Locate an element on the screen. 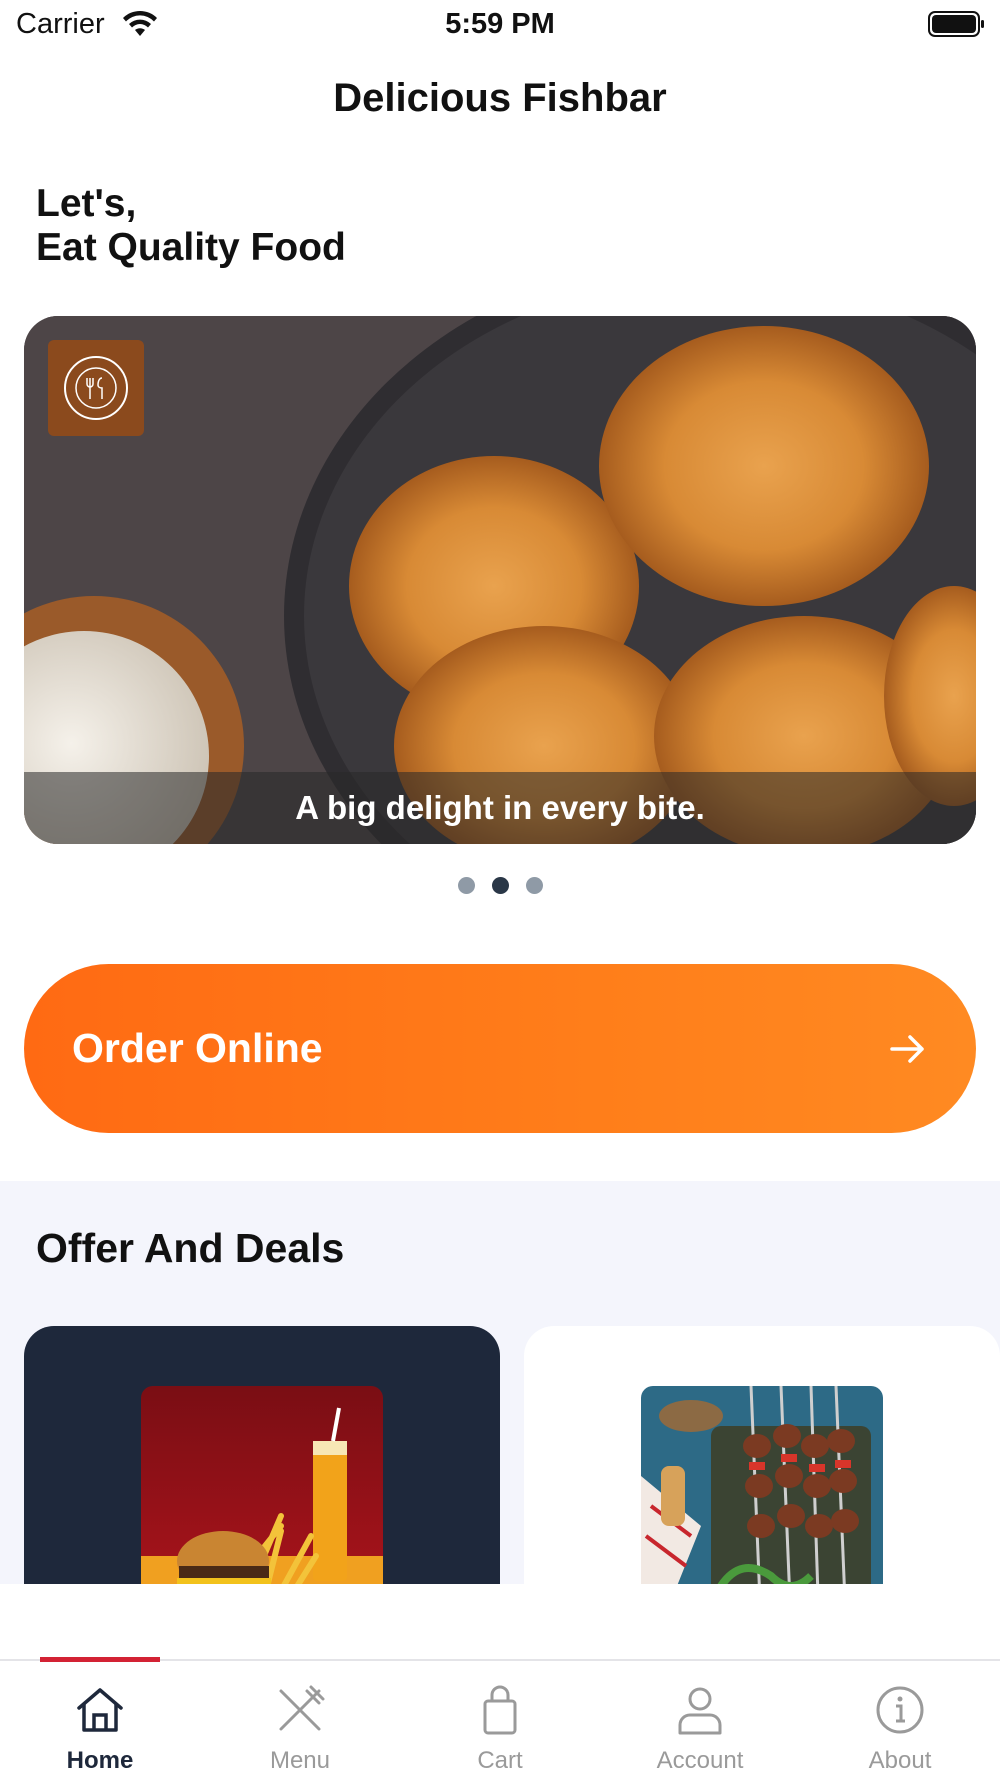 The width and height of the screenshot is (1000, 1778). restaurant-logo is located at coordinates (96, 388).